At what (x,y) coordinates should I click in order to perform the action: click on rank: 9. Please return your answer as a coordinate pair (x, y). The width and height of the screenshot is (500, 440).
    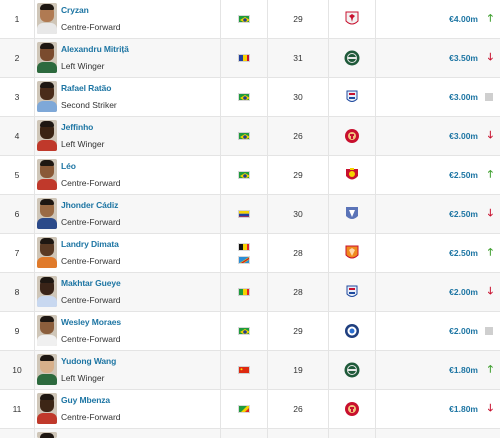
    Looking at the image, I should click on (17, 331).